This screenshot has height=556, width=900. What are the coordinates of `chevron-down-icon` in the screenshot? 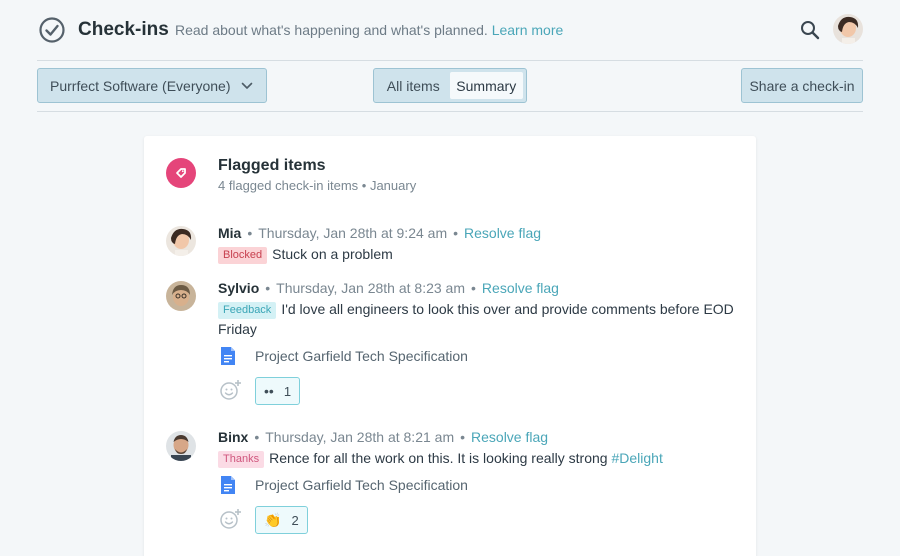 It's located at (247, 85).